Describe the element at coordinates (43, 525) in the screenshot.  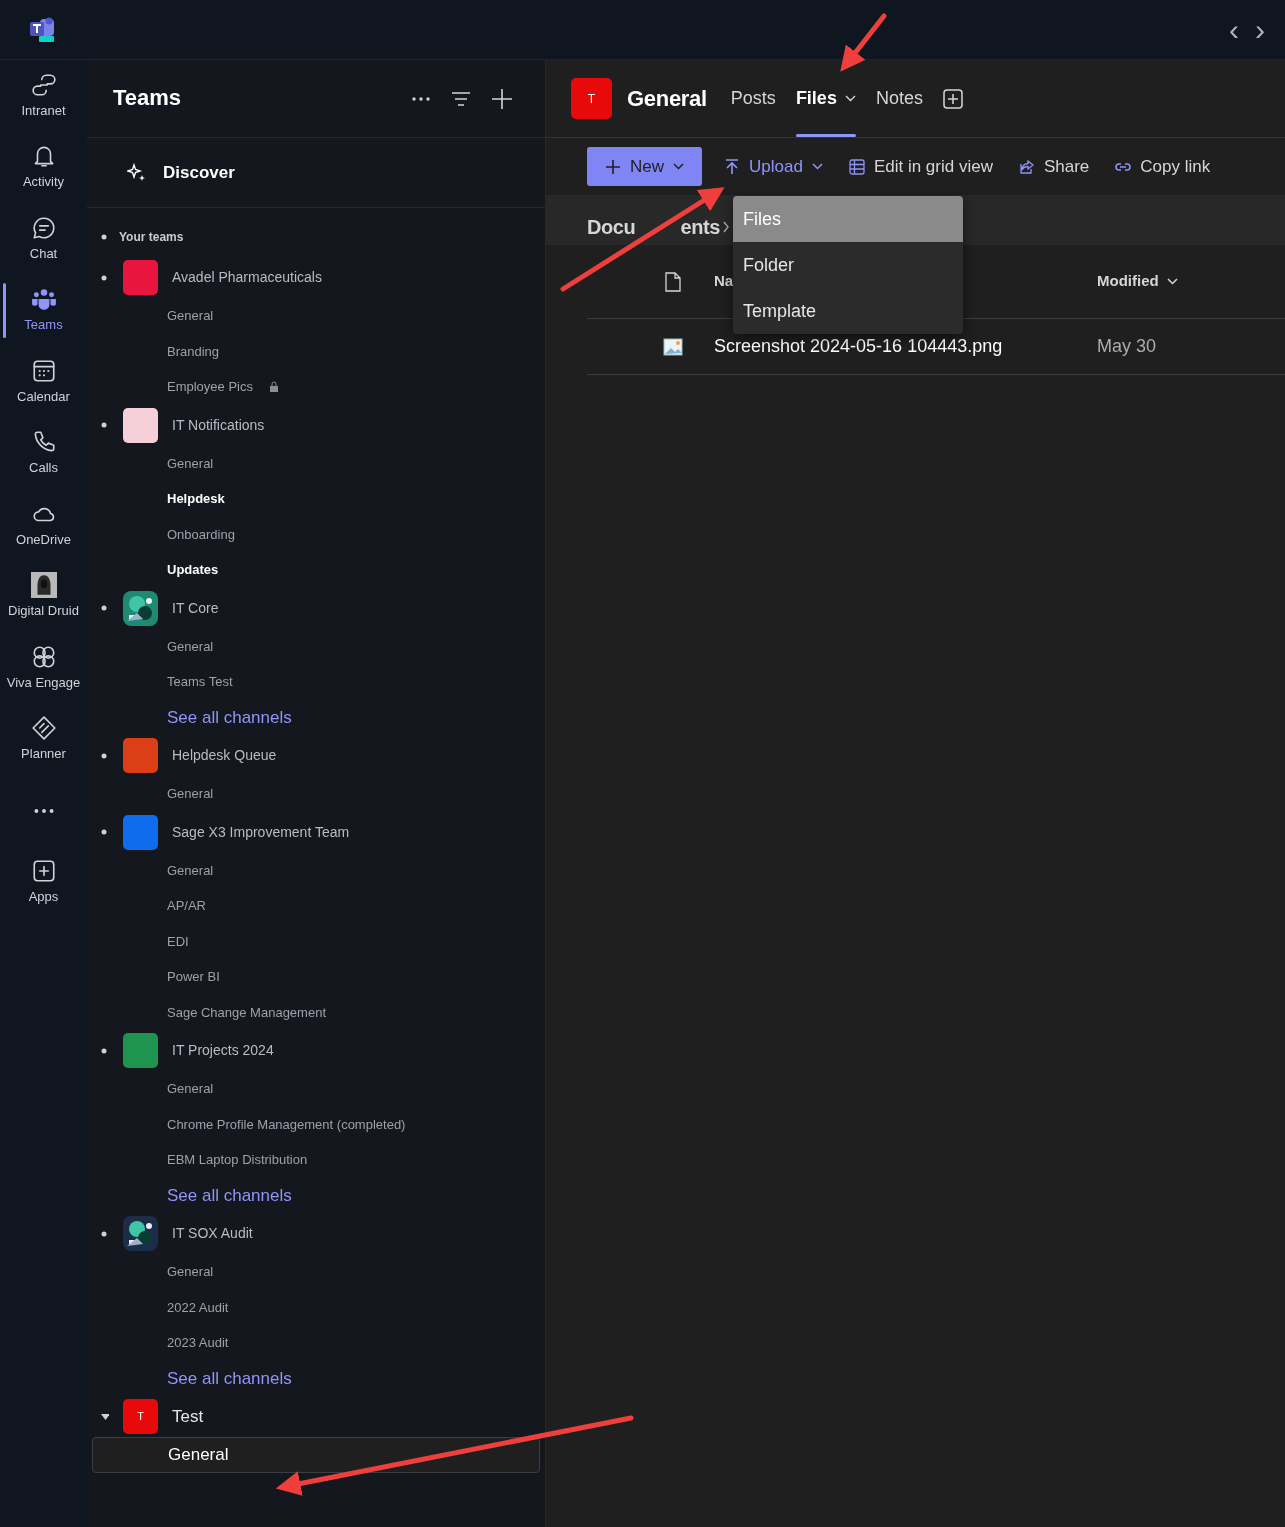
I see `rail-item: OneDrive` at that location.